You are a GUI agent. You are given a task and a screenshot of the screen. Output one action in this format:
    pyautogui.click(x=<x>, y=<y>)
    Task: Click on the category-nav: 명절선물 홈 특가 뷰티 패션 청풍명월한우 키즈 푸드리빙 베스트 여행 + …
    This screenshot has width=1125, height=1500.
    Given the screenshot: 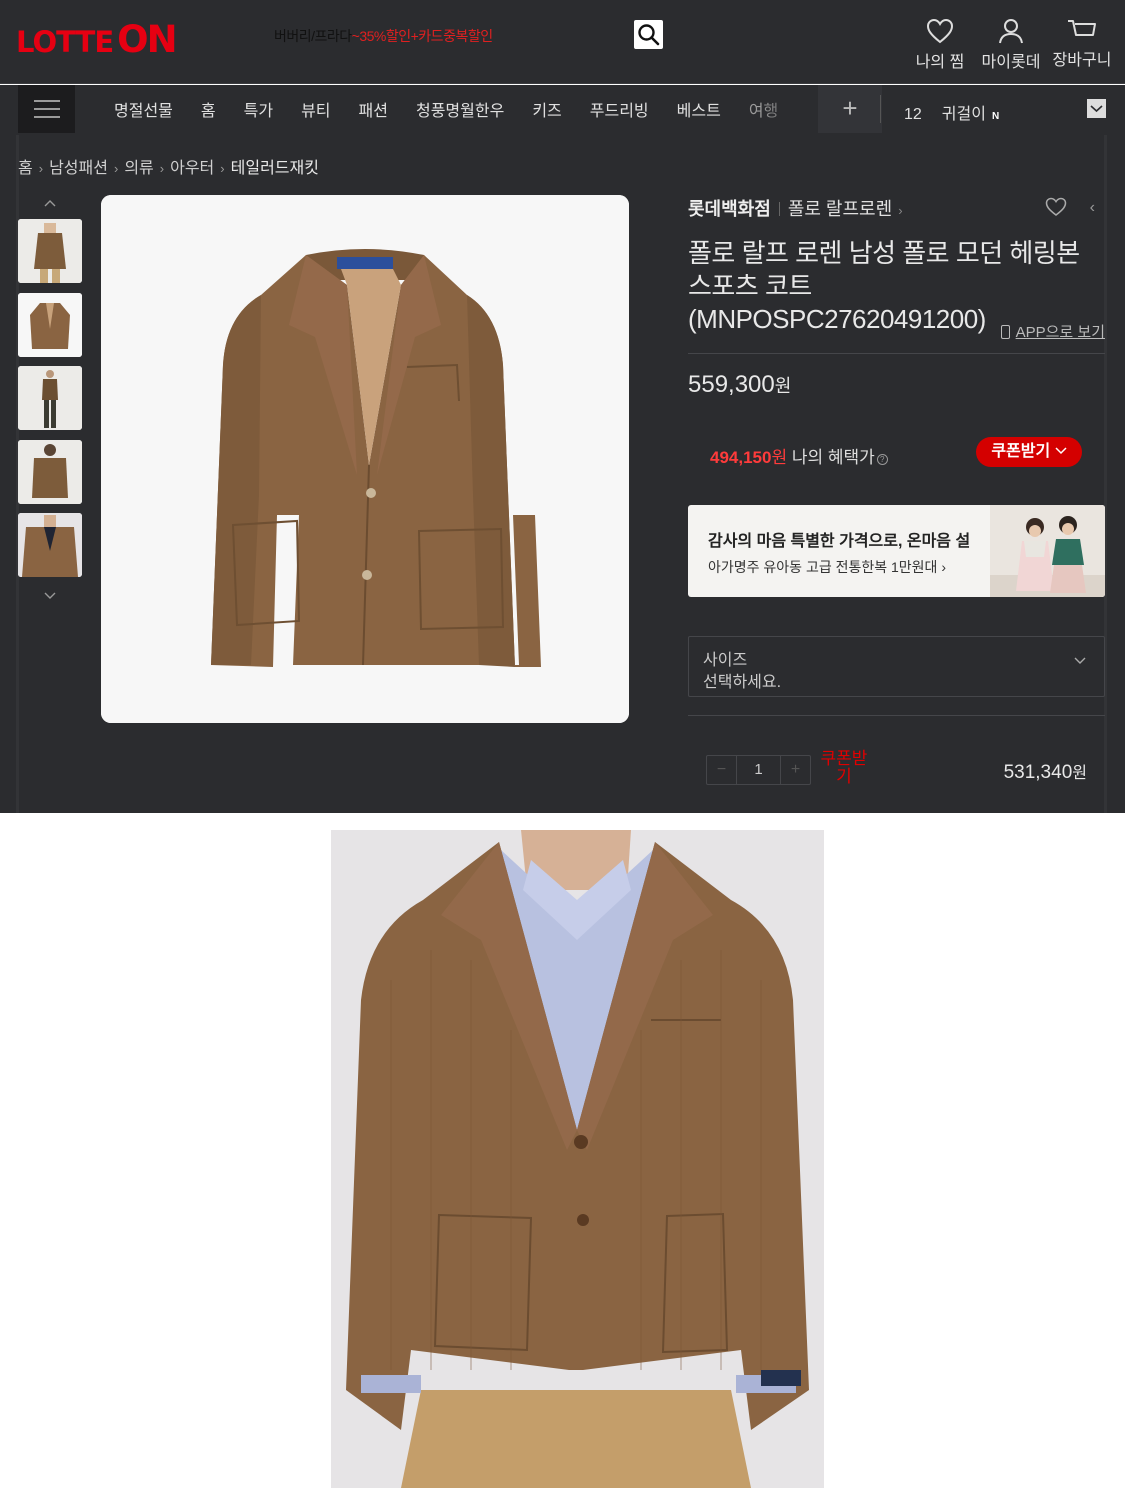 What is the action you would take?
    pyautogui.click(x=562, y=110)
    